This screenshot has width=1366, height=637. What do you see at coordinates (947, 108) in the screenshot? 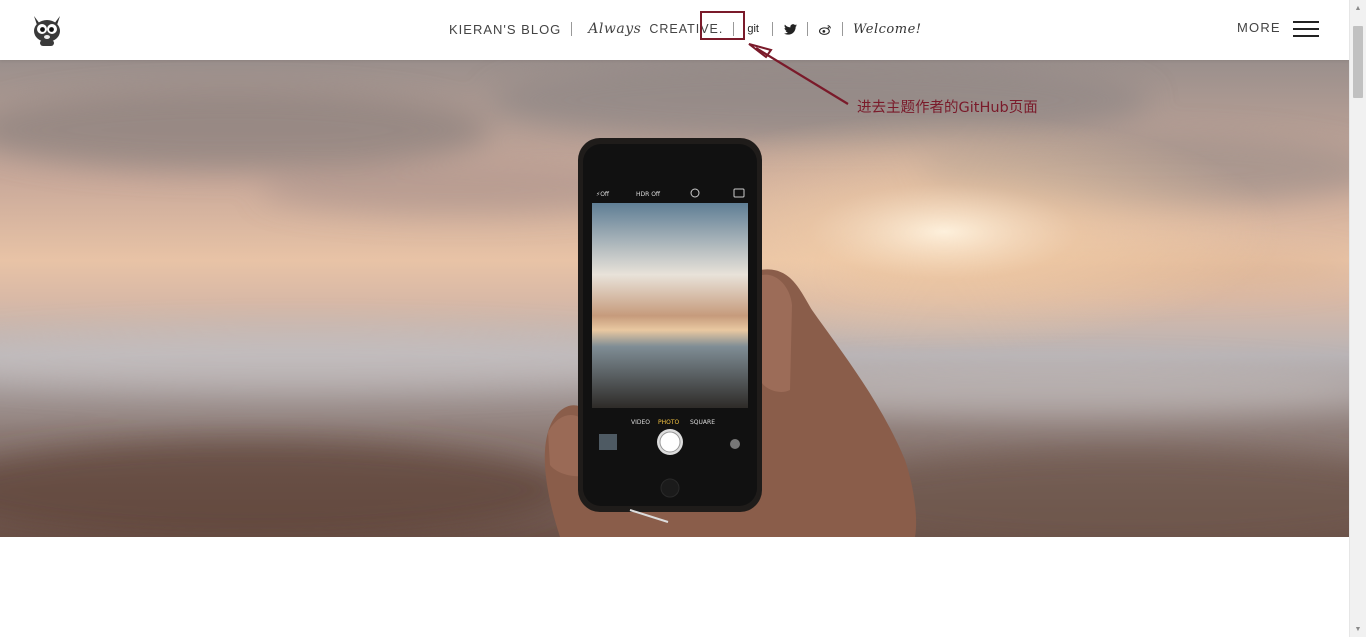
I see `annotation-text: 进去主题作者的GitHub页面` at bounding box center [947, 108].